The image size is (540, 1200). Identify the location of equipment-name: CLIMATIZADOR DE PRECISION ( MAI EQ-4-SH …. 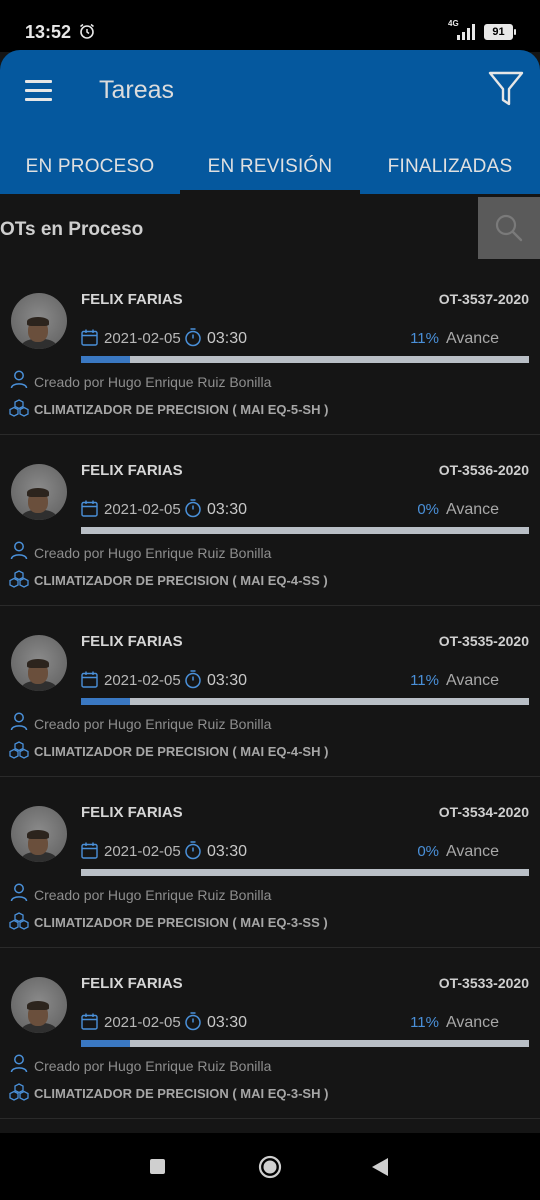
(181, 751).